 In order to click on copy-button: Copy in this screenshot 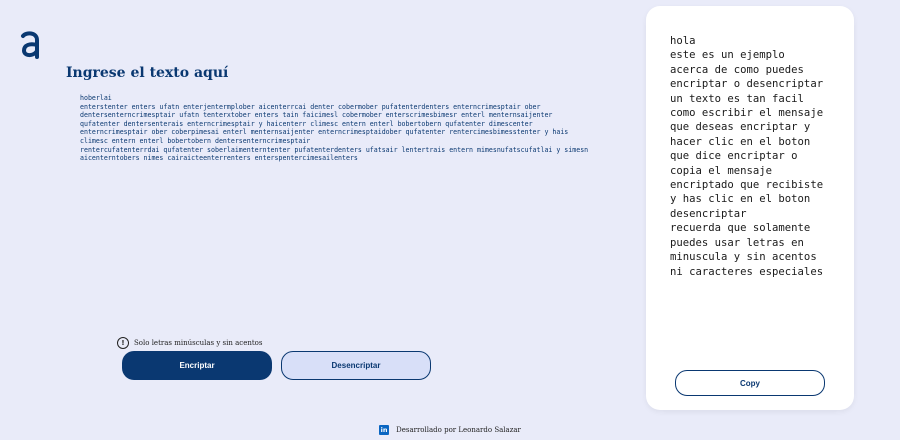, I will do `click(750, 383)`.